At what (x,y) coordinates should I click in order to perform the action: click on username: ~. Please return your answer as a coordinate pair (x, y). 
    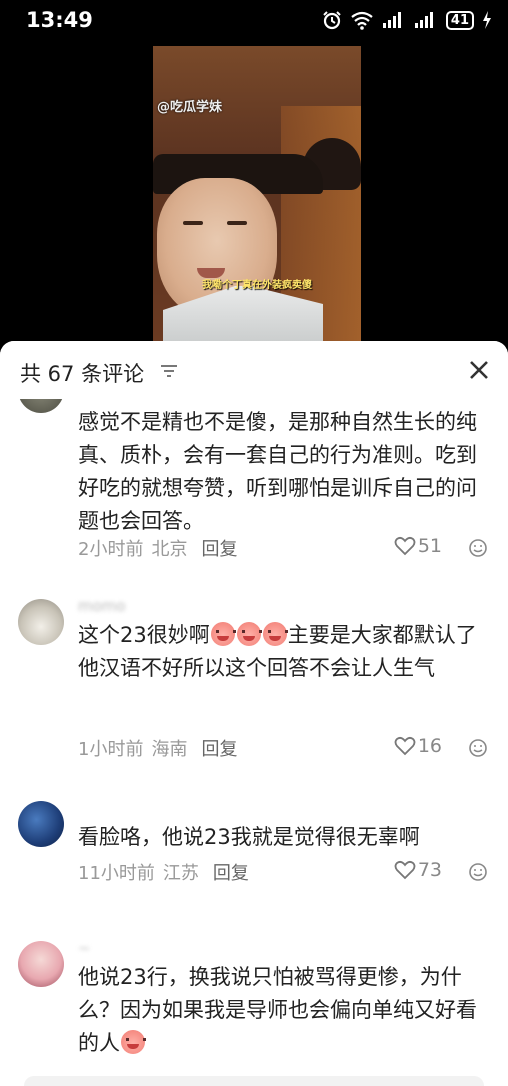
    Looking at the image, I should click on (84, 948).